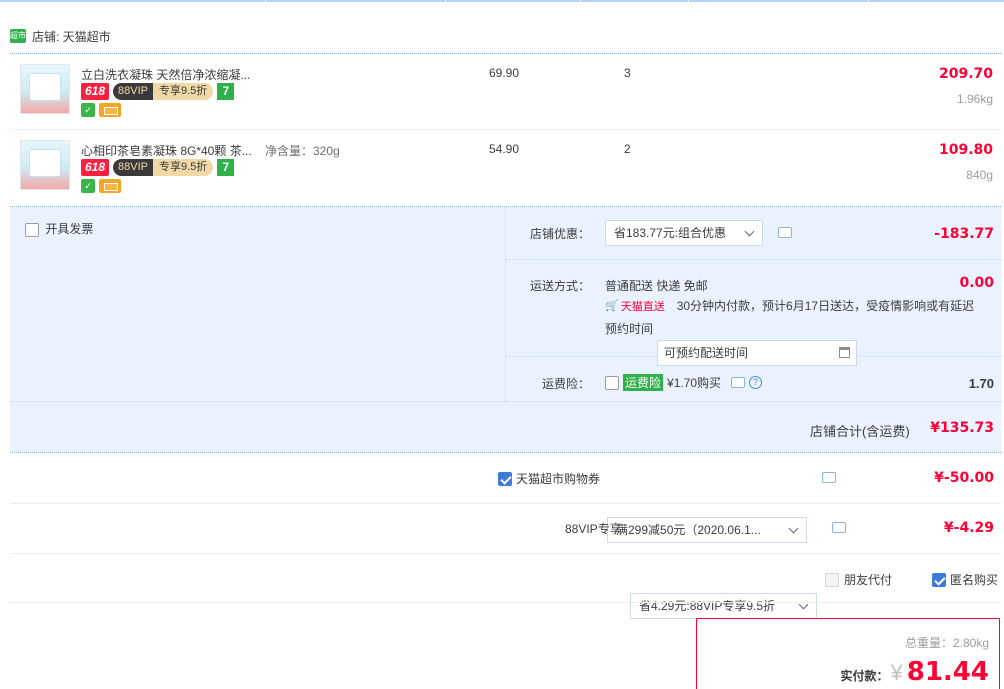 This screenshot has width=1004, height=689. Describe the element at coordinates (832, 579) in the screenshot. I see `friend-pay-checkbox` at that location.